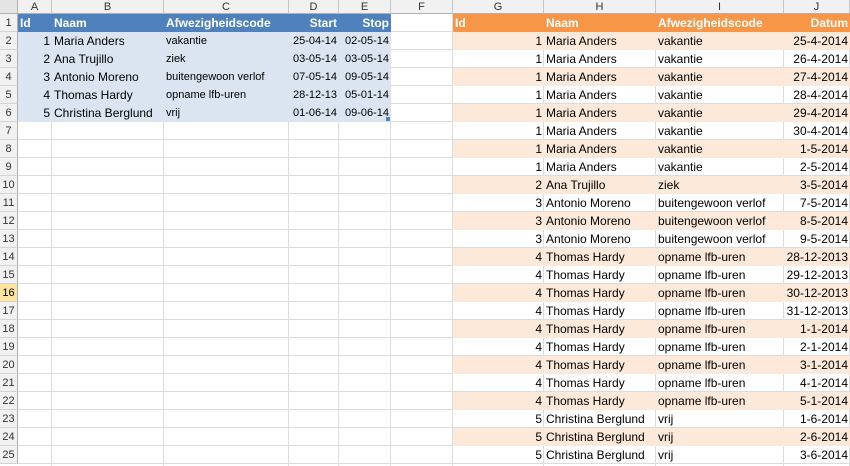 This screenshot has height=466, width=850. I want to click on right-table-cell: Antonio Moreno, so click(600, 203).